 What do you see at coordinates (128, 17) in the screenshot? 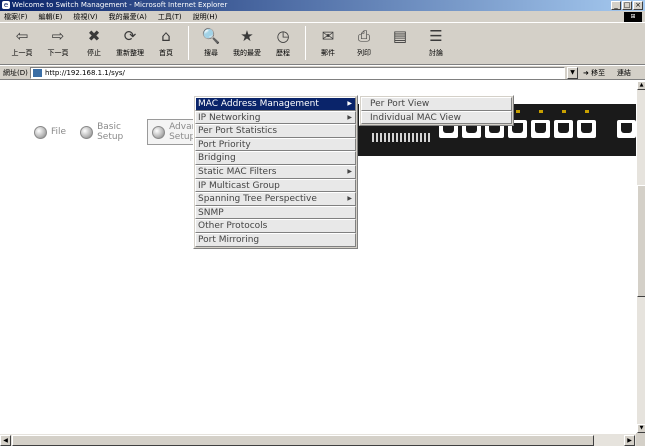
I see `menu-favorites: 我的最愛(A)` at bounding box center [128, 17].